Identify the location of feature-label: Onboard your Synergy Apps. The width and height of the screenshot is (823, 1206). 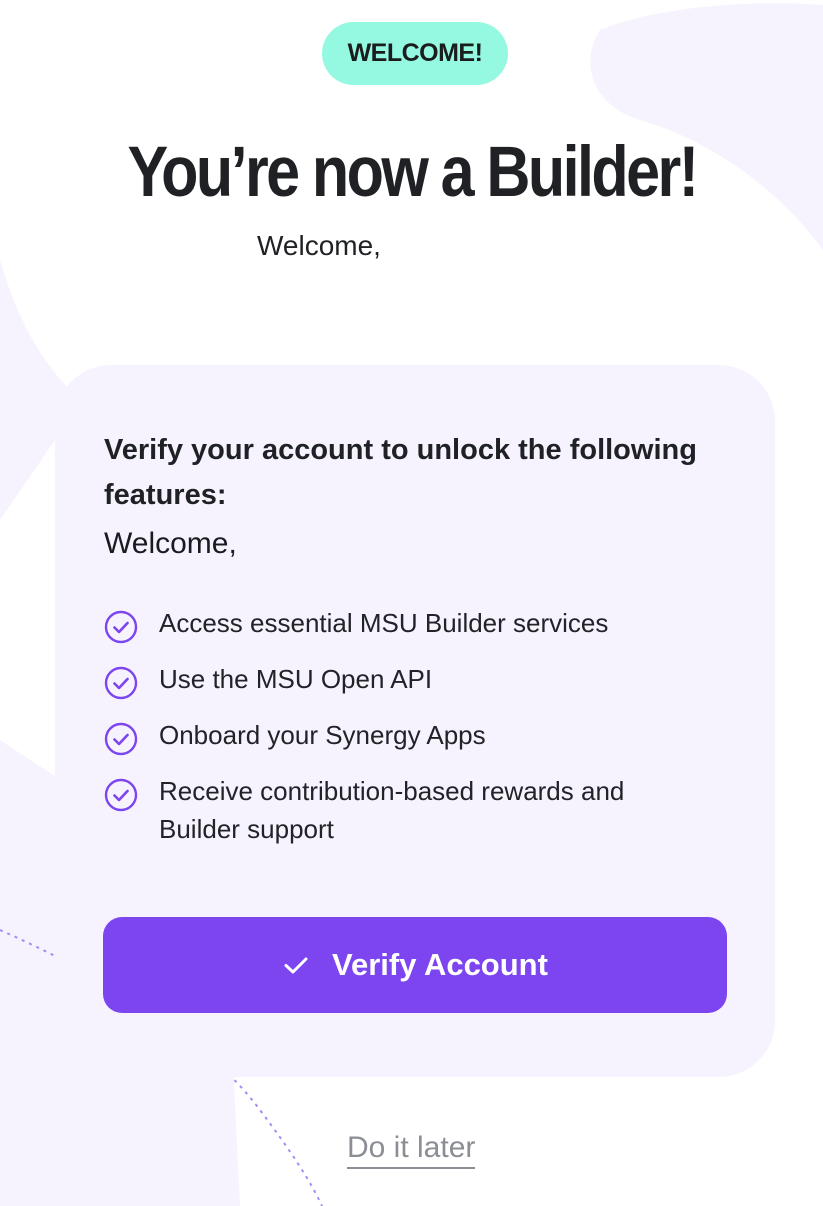
(322, 735).